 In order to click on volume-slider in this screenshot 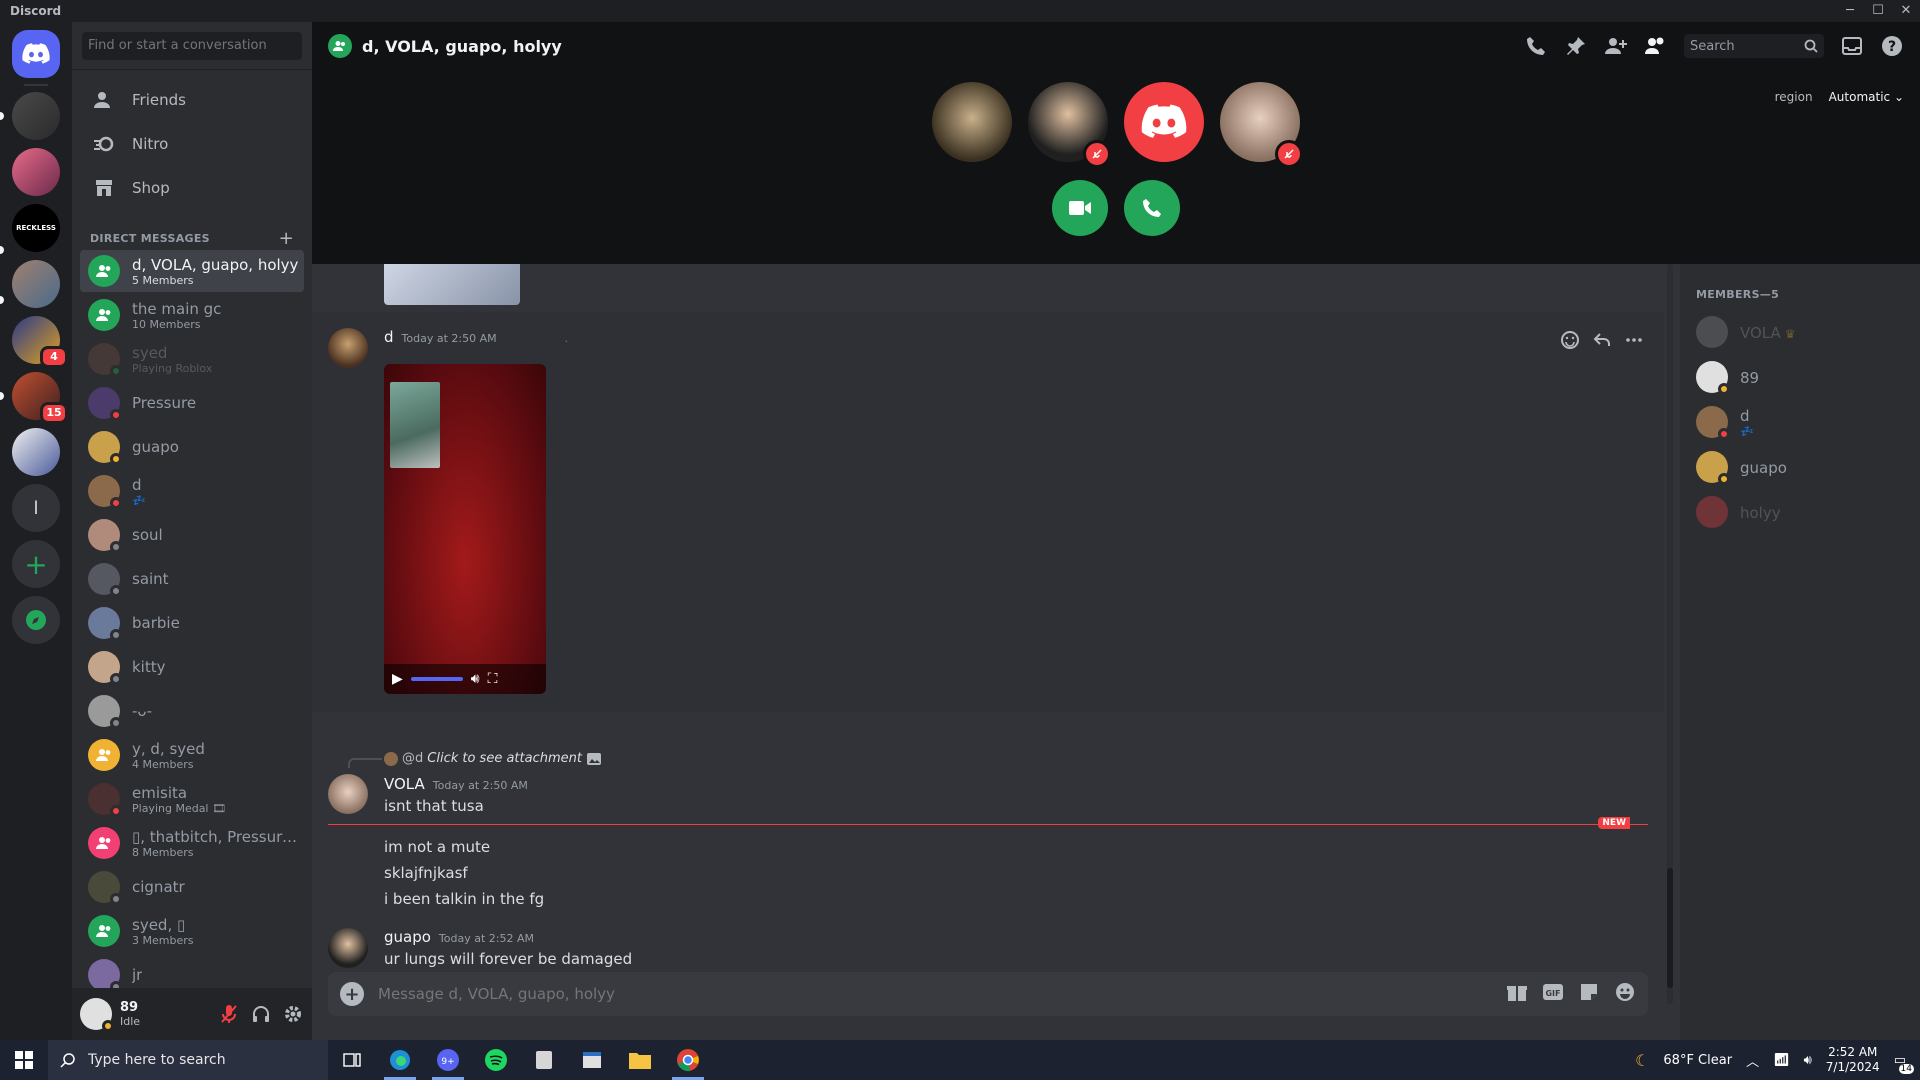, I will do `click(436, 679)`.